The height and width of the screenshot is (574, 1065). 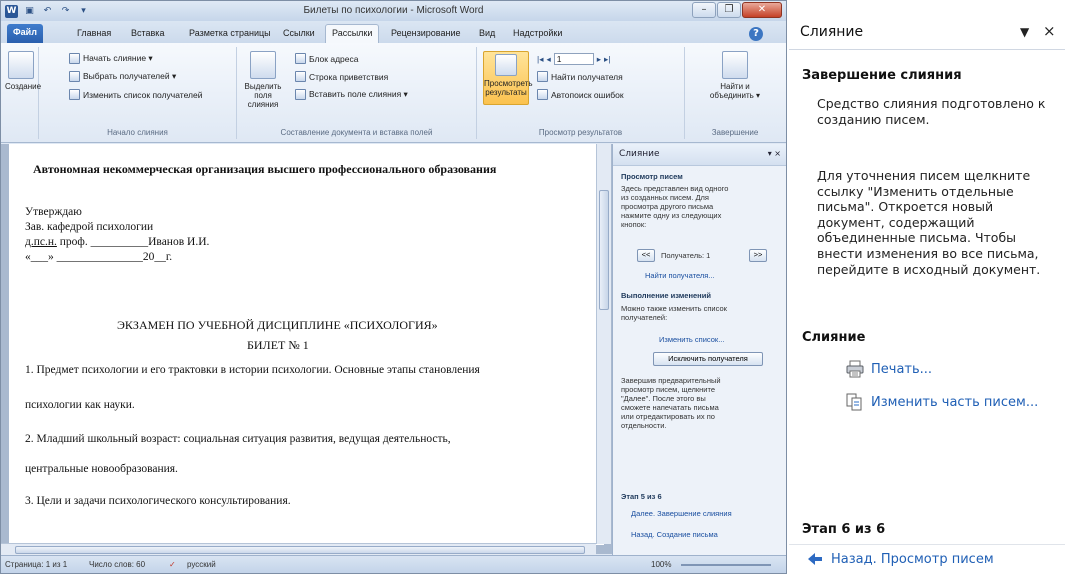 What do you see at coordinates (540, 59) in the screenshot?
I see `first-record-icon: |◂` at bounding box center [540, 59].